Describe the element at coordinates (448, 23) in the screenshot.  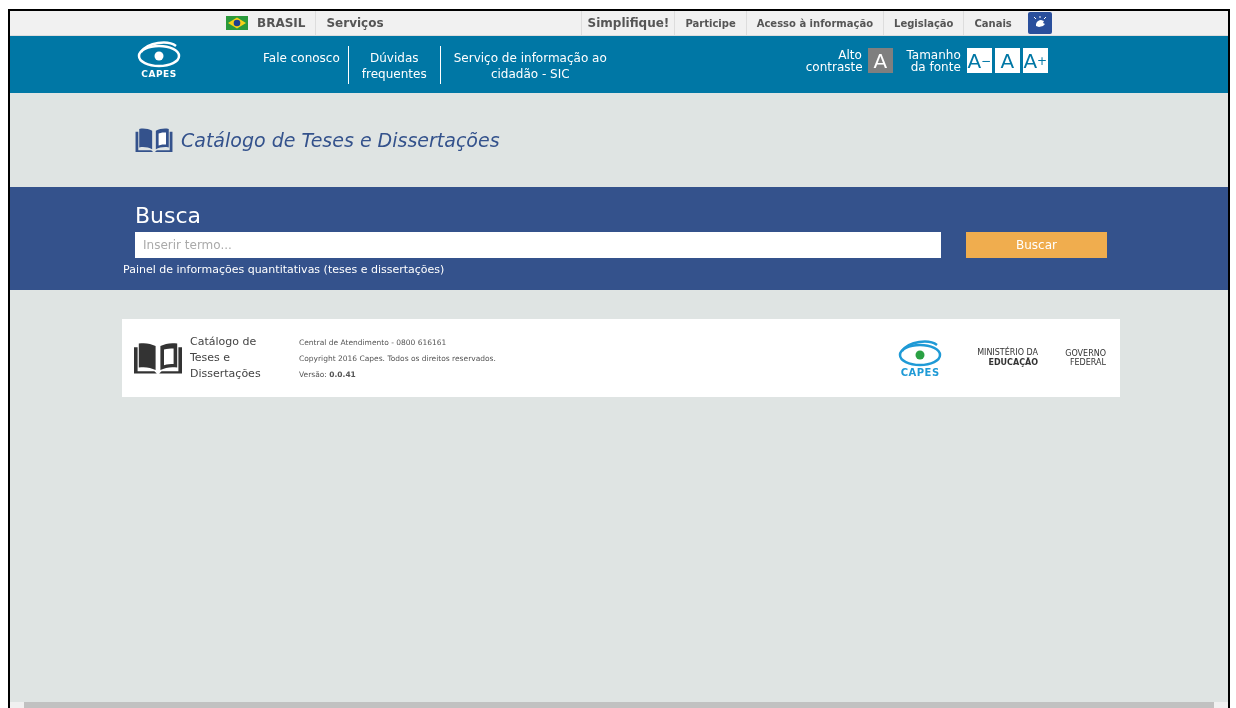
I see `top-nav-link: Serviços` at that location.